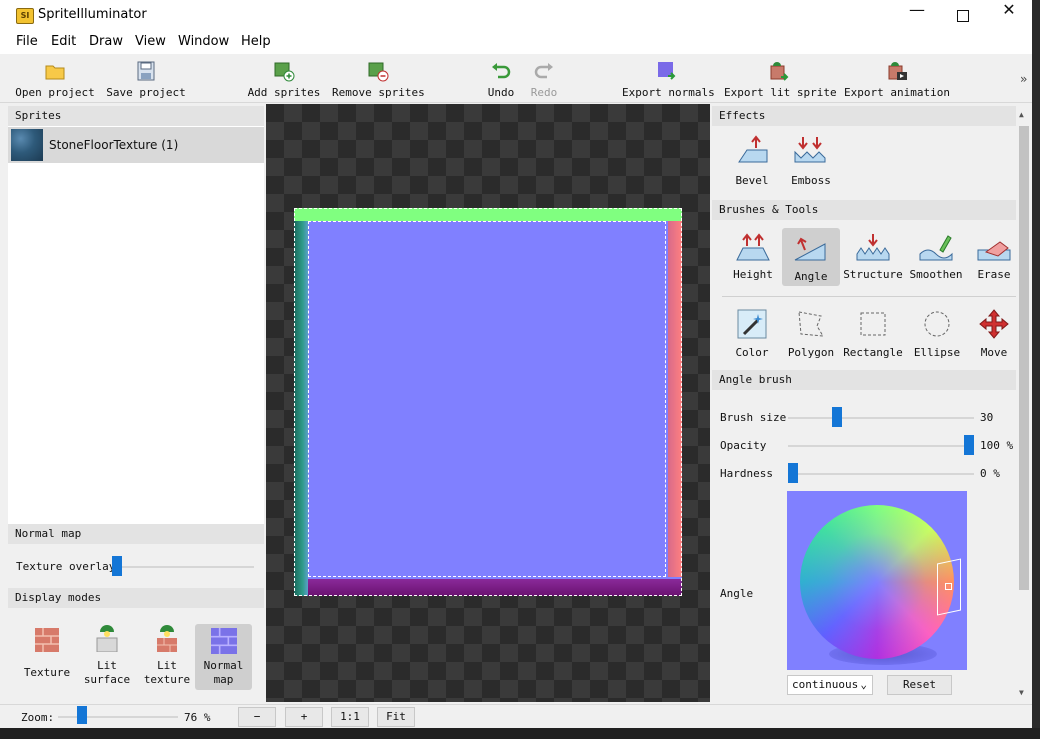 Image resolution: width=1040 pixels, height=739 pixels. What do you see at coordinates (107, 656) in the screenshot?
I see `display-mode-lit-surface: Lit surface` at bounding box center [107, 656].